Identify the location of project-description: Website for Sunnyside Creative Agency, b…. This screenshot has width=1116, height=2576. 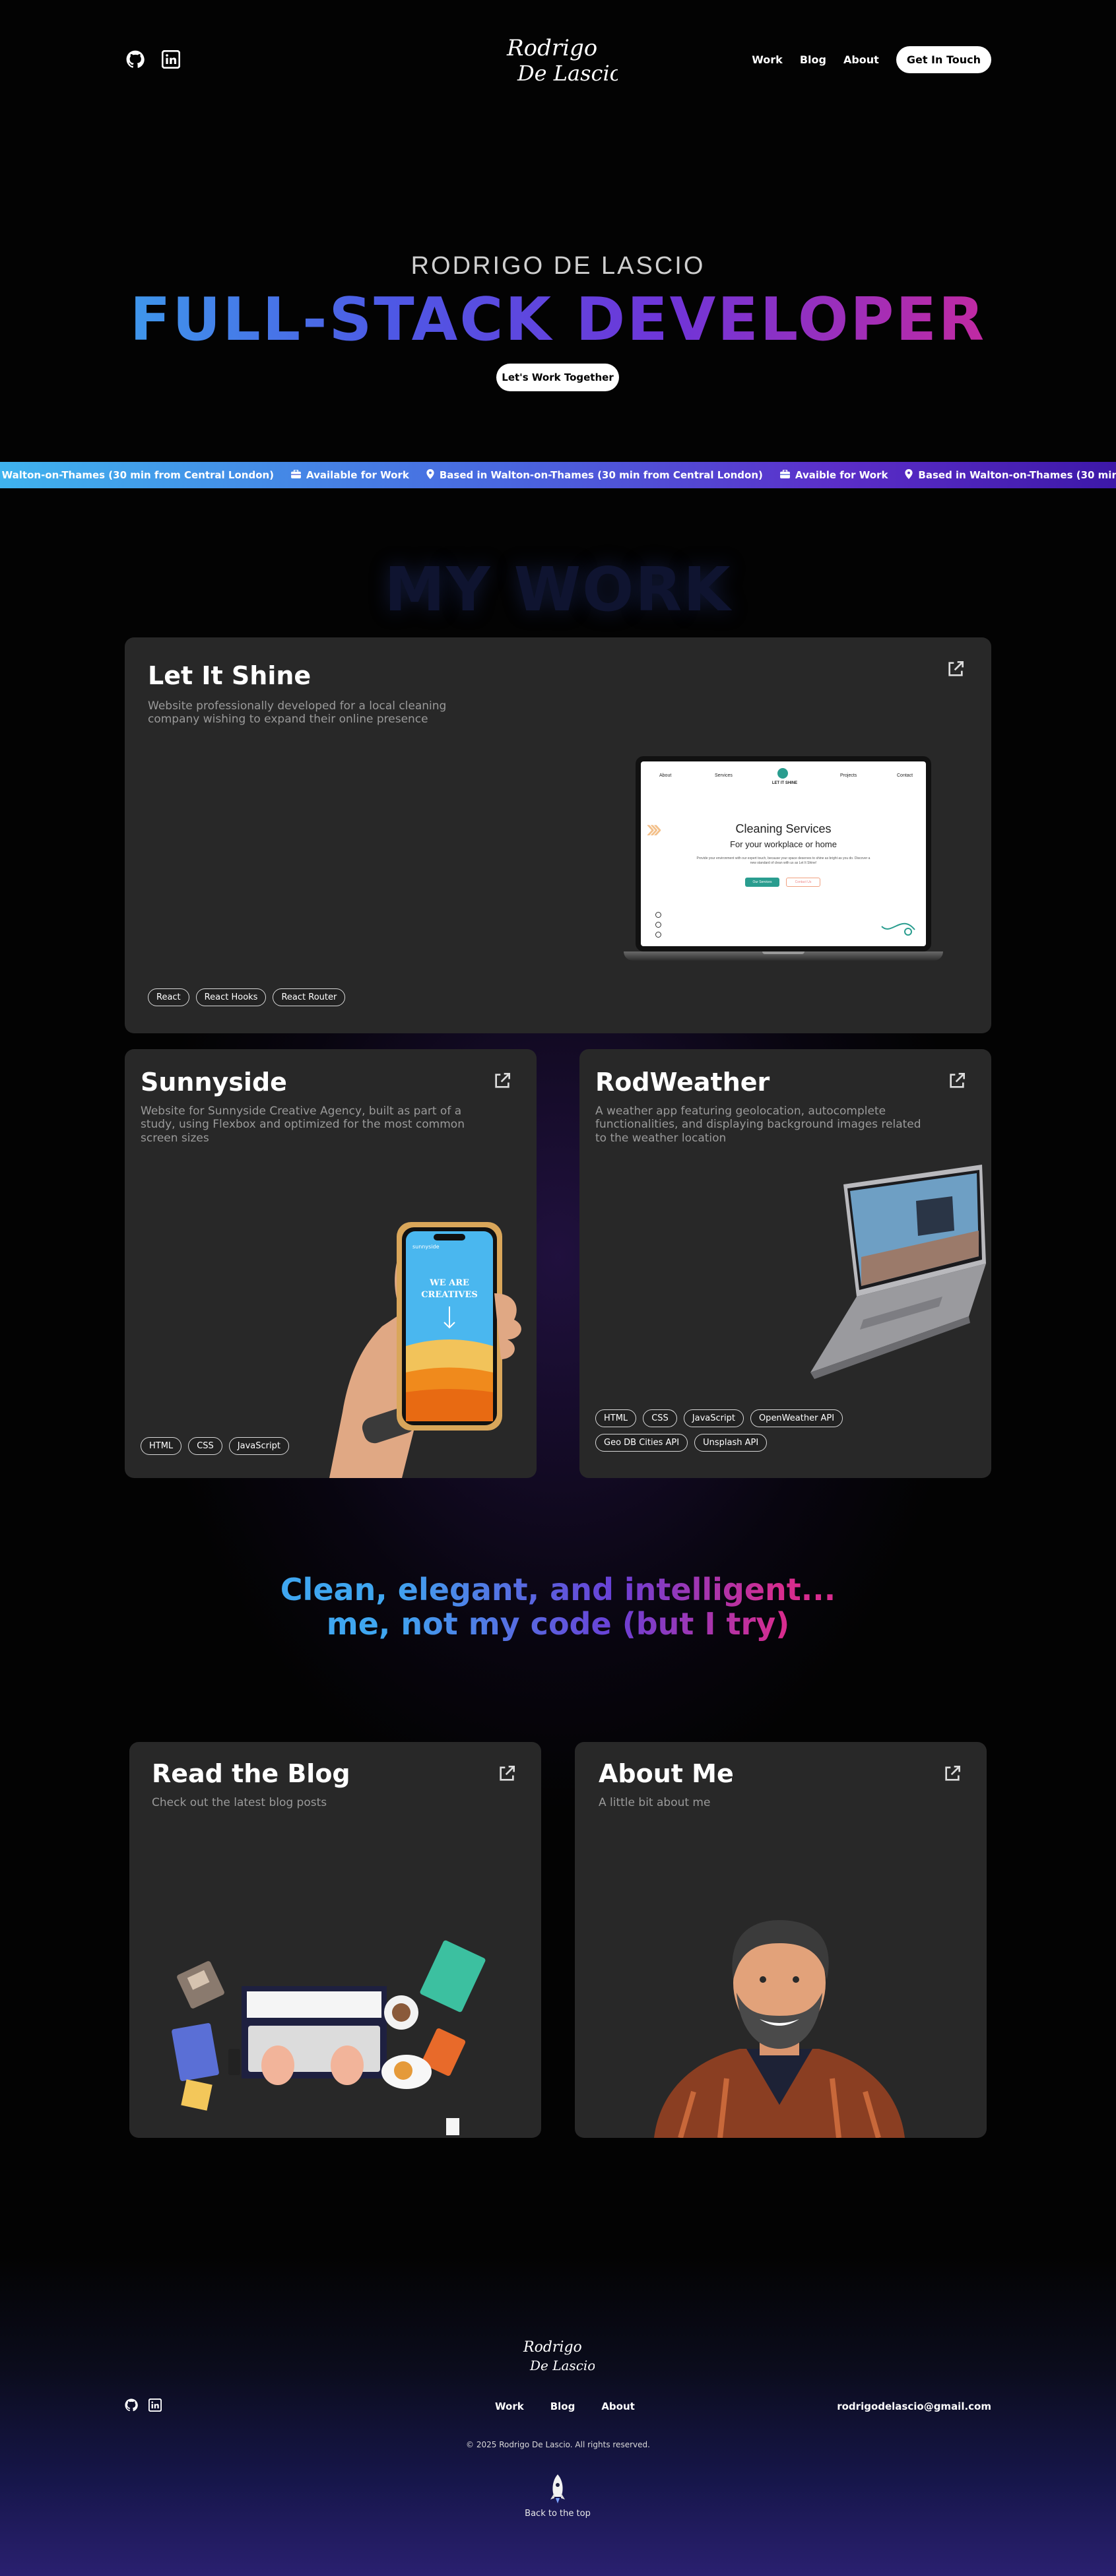
(303, 1125).